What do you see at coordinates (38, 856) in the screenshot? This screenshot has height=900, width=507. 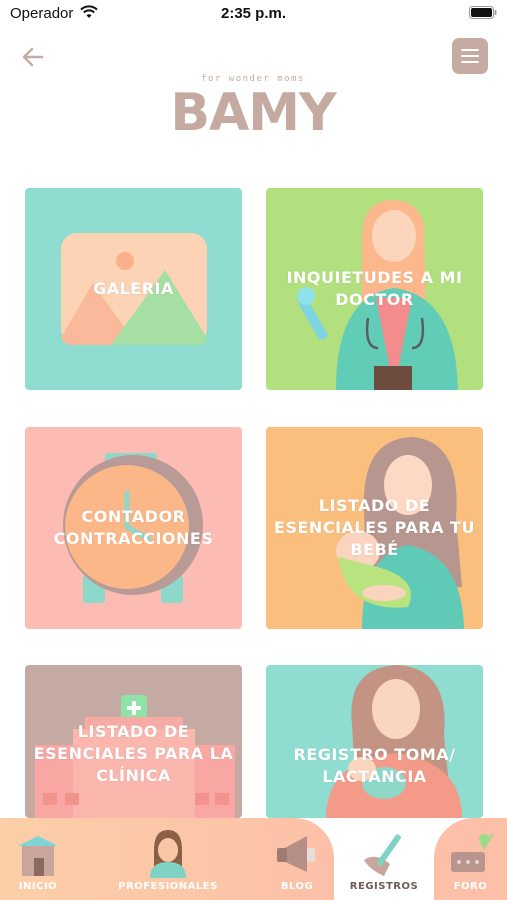 I see `house-icon` at bounding box center [38, 856].